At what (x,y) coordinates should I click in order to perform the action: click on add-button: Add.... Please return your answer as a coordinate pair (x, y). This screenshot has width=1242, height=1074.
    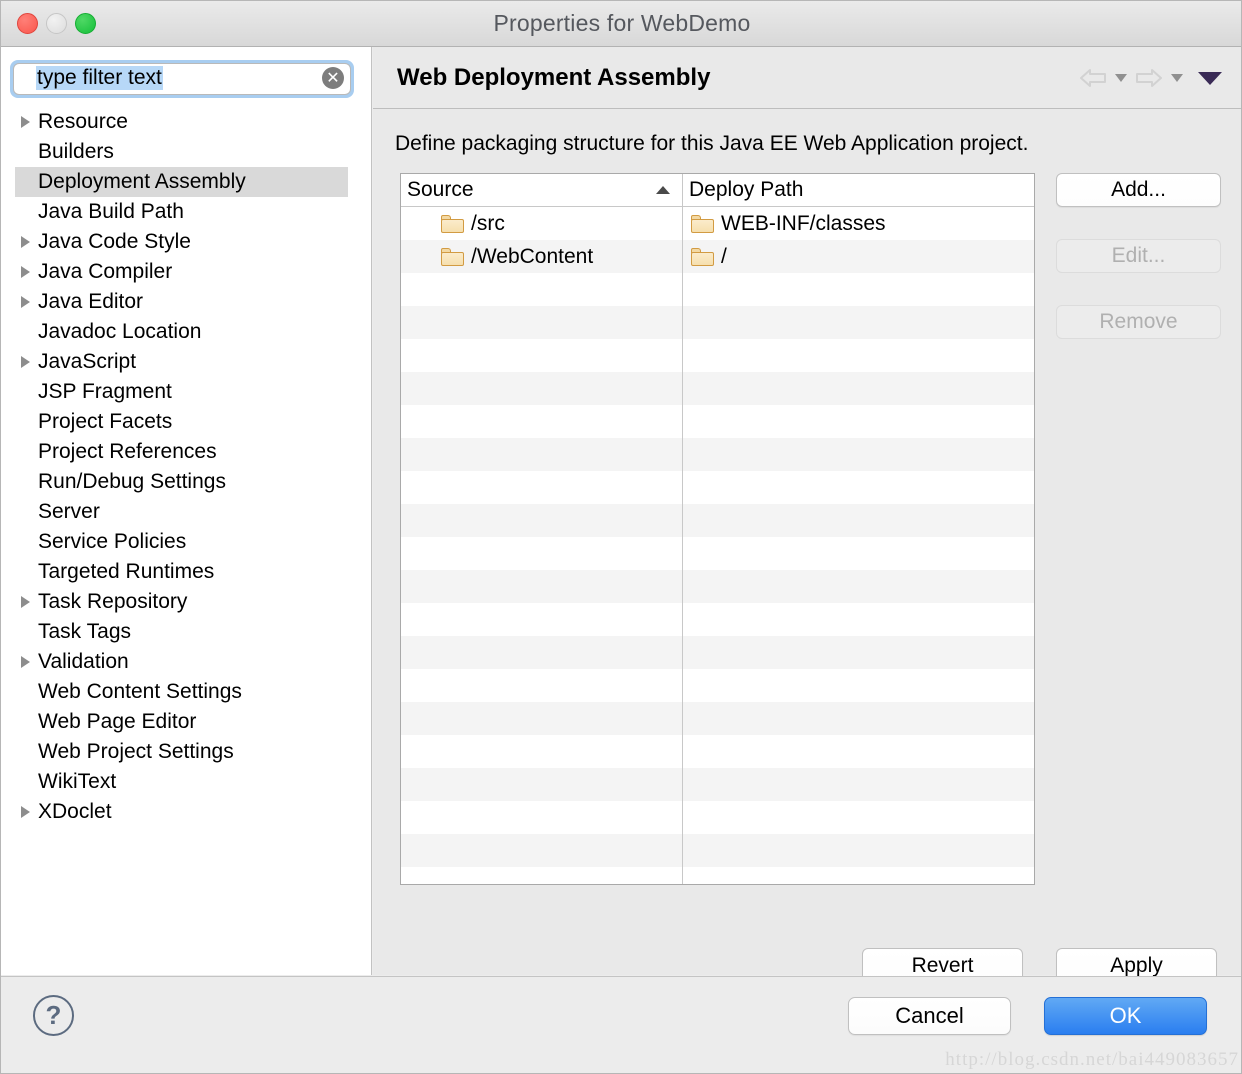
    Looking at the image, I should click on (1138, 190).